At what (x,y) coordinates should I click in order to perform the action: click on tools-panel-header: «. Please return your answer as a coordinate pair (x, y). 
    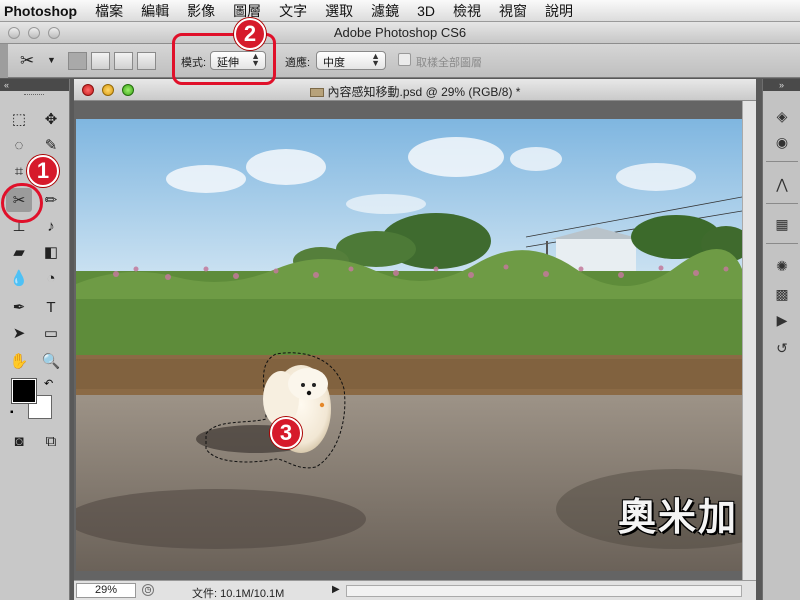
    Looking at the image, I should click on (34, 85).